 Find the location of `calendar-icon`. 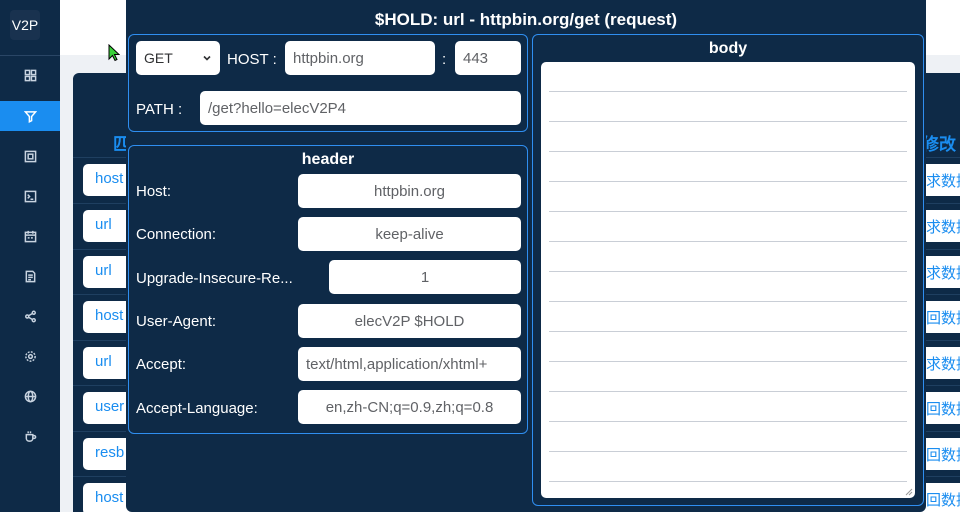

calendar-icon is located at coordinates (30, 236).